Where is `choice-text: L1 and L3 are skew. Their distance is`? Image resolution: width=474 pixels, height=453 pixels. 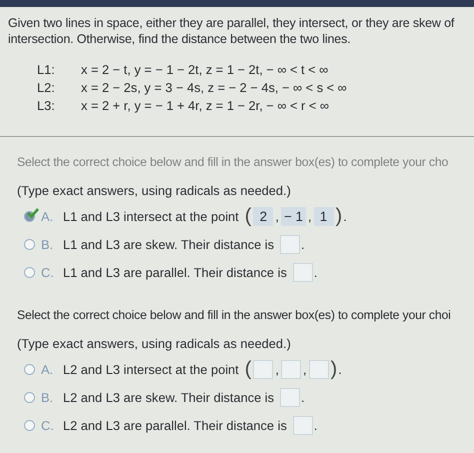
choice-text: L1 and L3 are skew. Their distance is is located at coordinates (168, 244).